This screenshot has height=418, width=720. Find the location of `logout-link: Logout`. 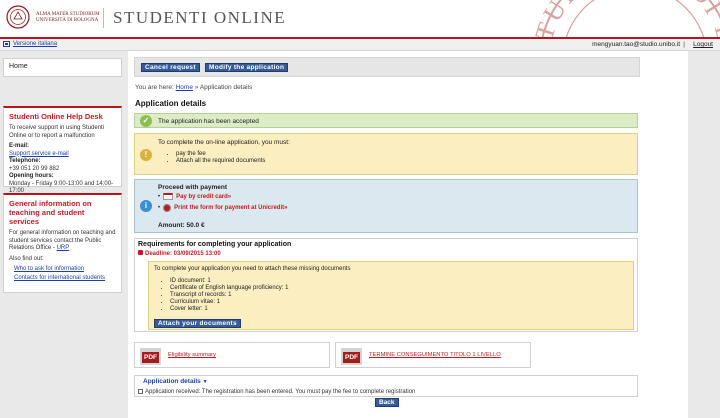

logout-link: Logout is located at coordinates (703, 44).